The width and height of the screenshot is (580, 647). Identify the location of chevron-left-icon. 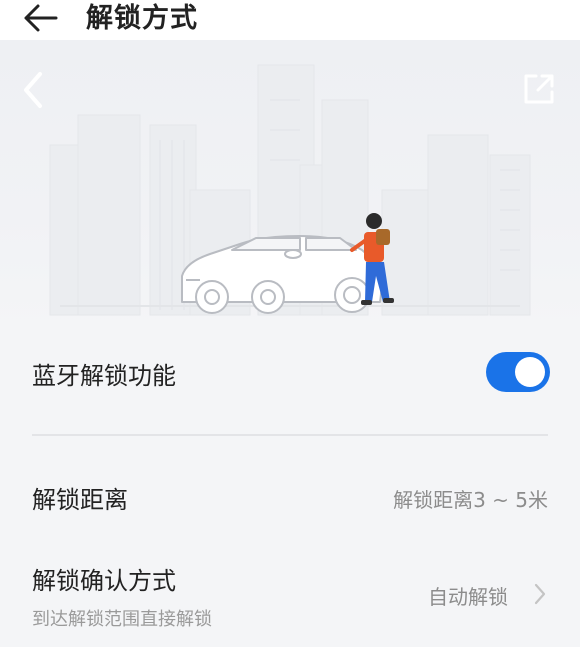
(33, 90).